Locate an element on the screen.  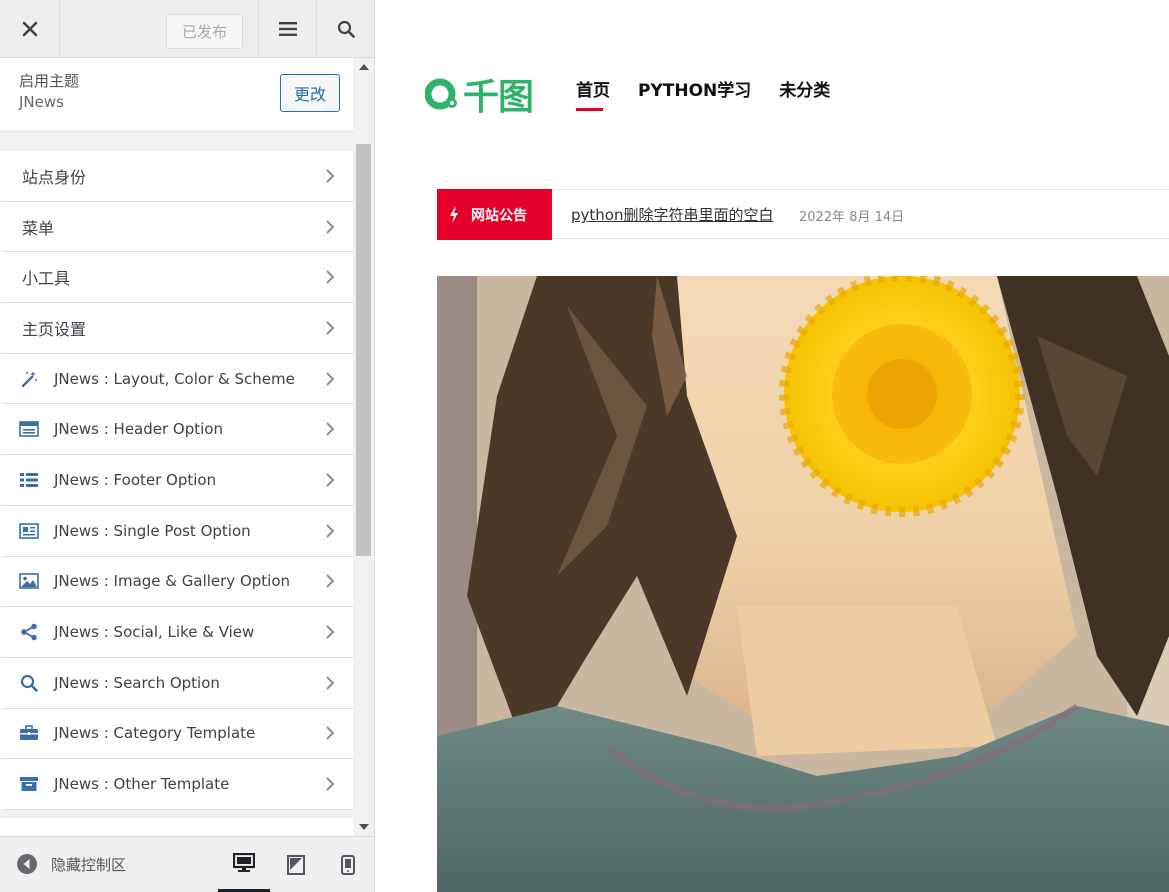
sidebar-scrollbar is located at coordinates (364, 447).